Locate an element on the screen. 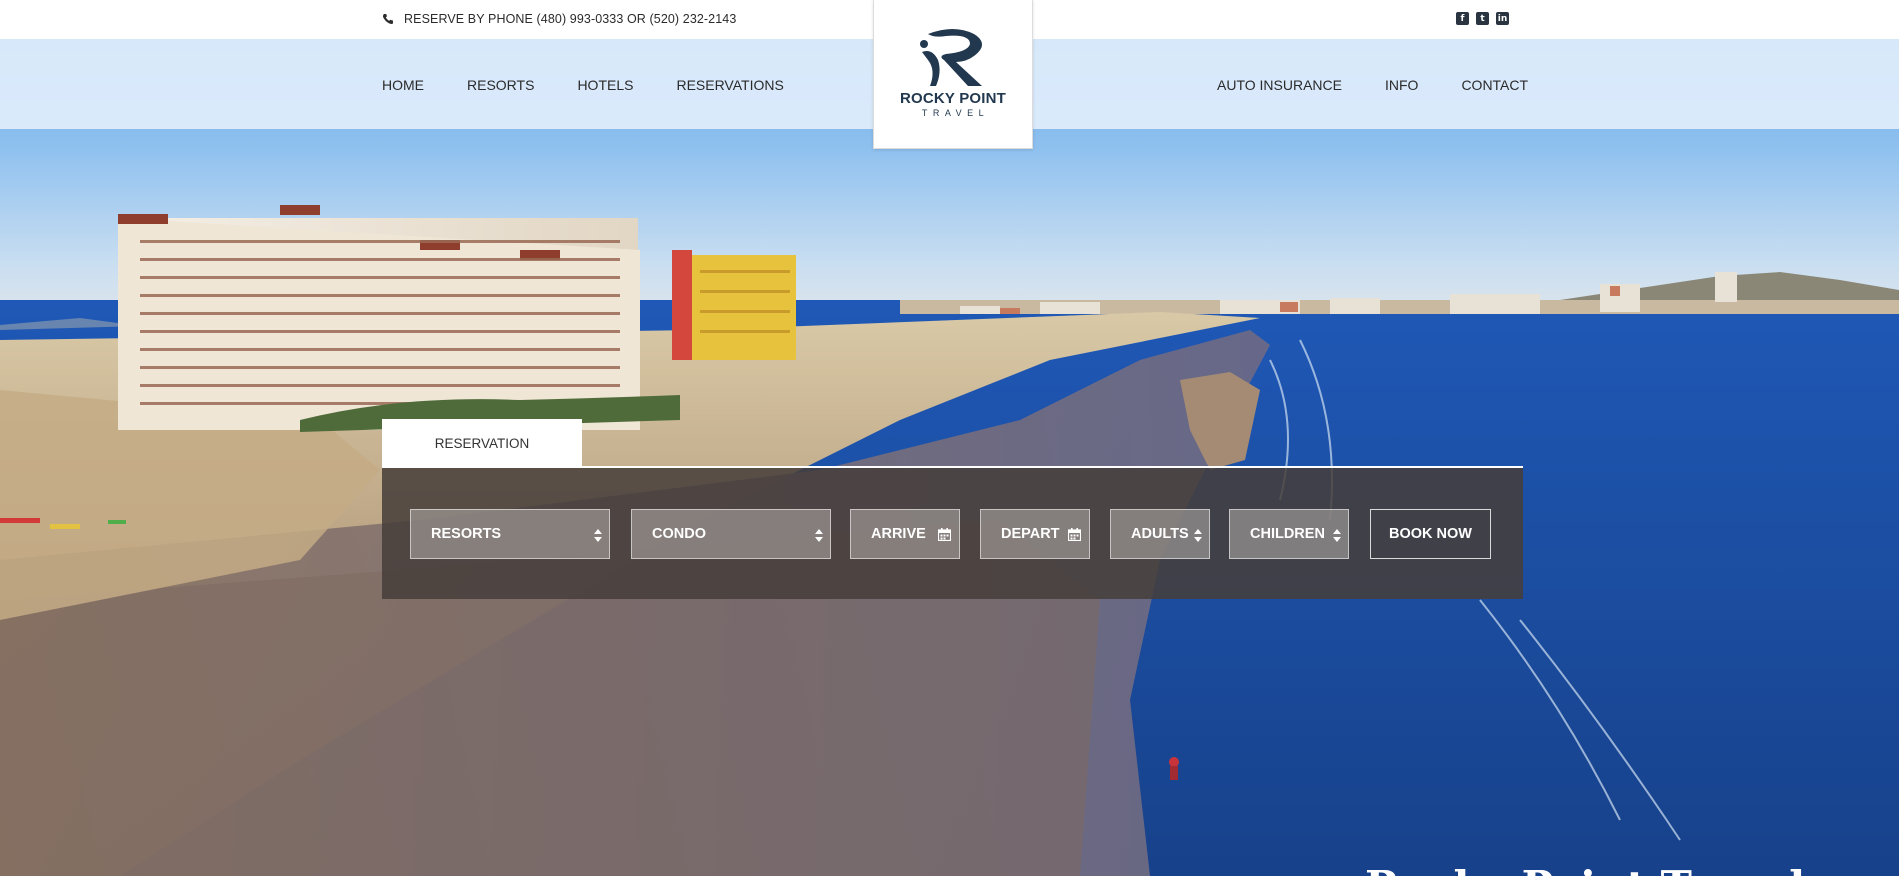  tab-reservation: RESERVATION is located at coordinates (482, 443).